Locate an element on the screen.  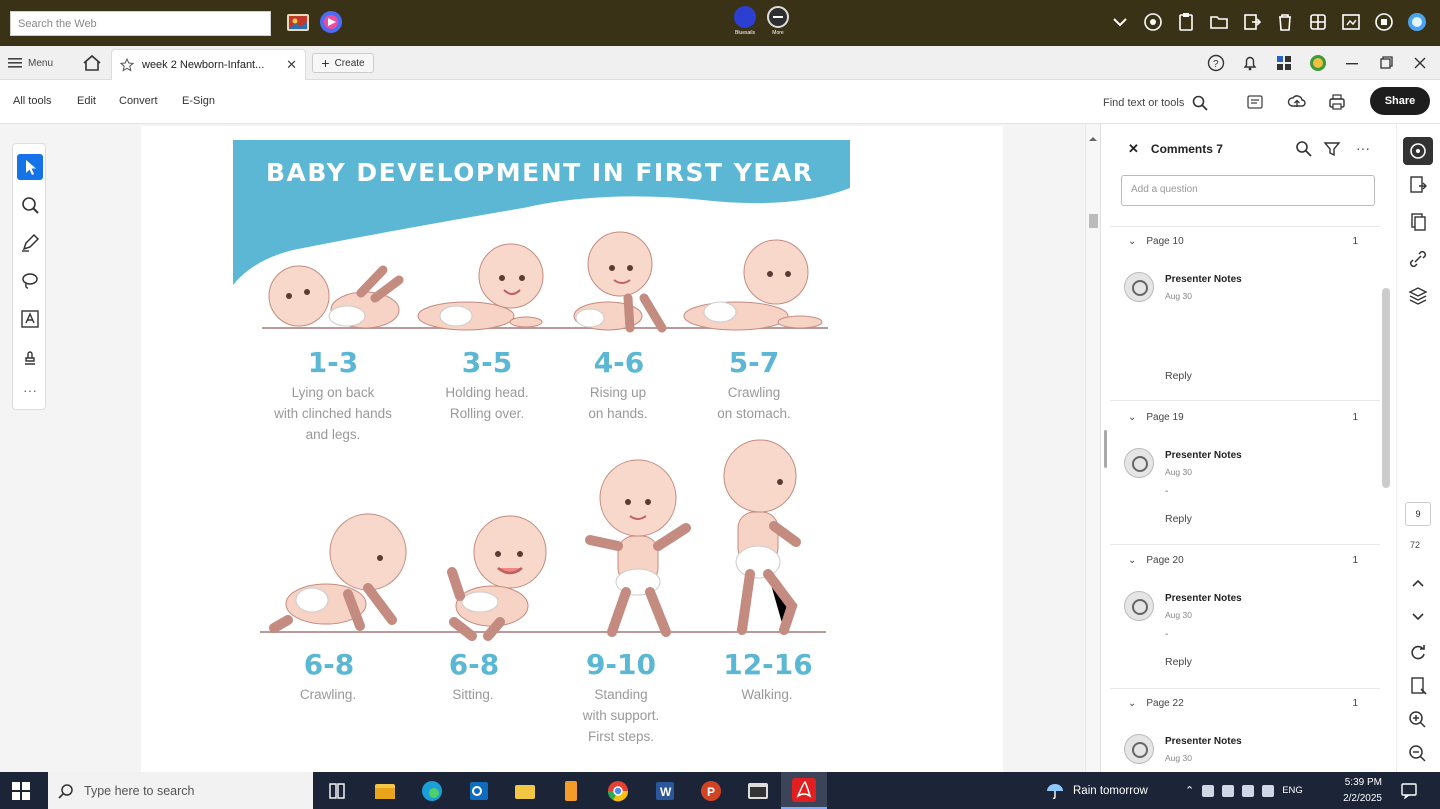
chat-icon is located at coordinates (1153, 22).